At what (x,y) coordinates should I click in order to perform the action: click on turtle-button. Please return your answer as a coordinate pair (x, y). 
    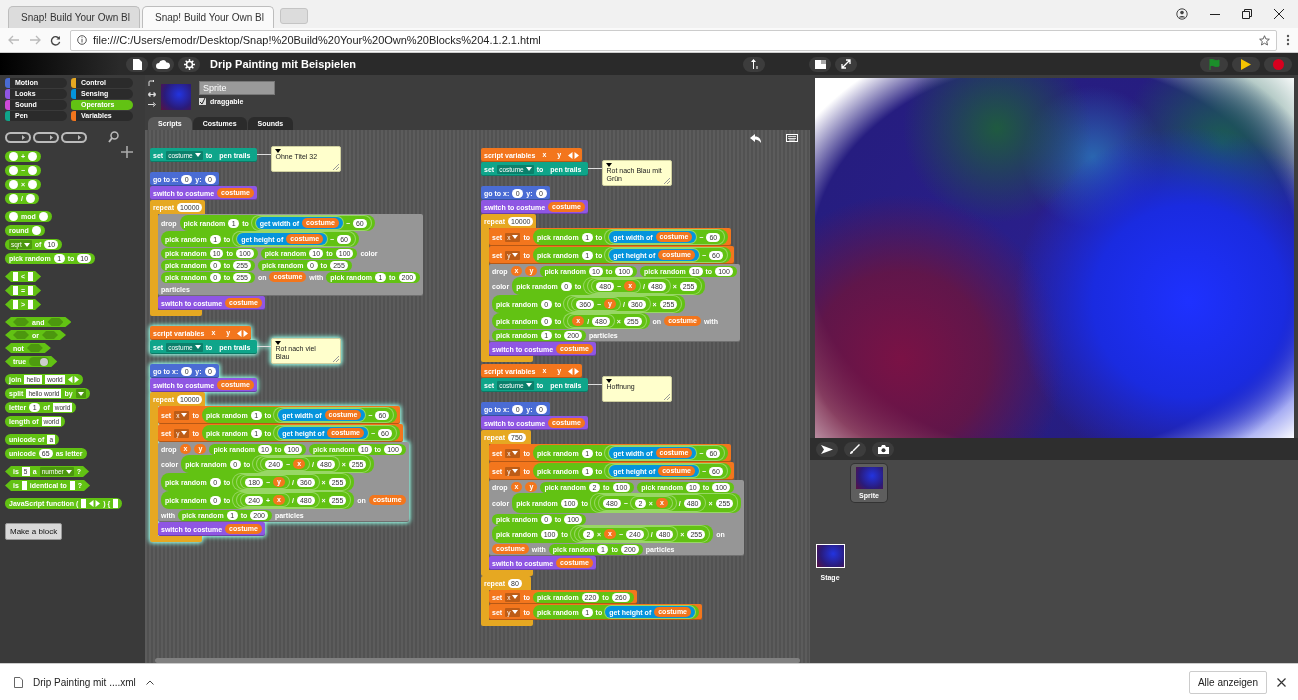
    Looking at the image, I should click on (827, 449).